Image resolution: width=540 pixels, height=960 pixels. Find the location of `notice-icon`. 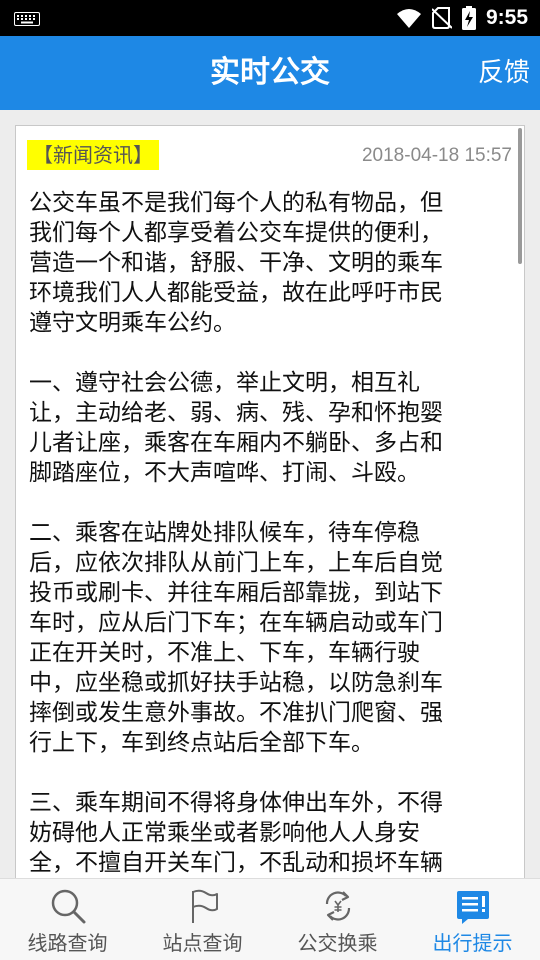

notice-icon is located at coordinates (472, 907).